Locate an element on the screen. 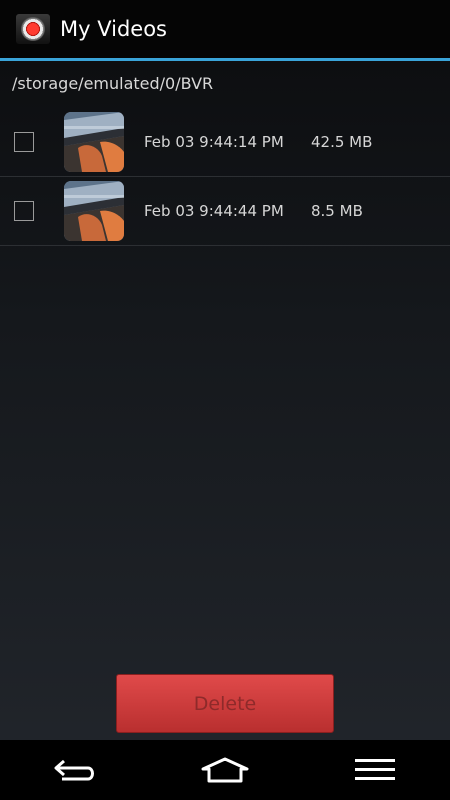  navigation-bar is located at coordinates (225, 770).